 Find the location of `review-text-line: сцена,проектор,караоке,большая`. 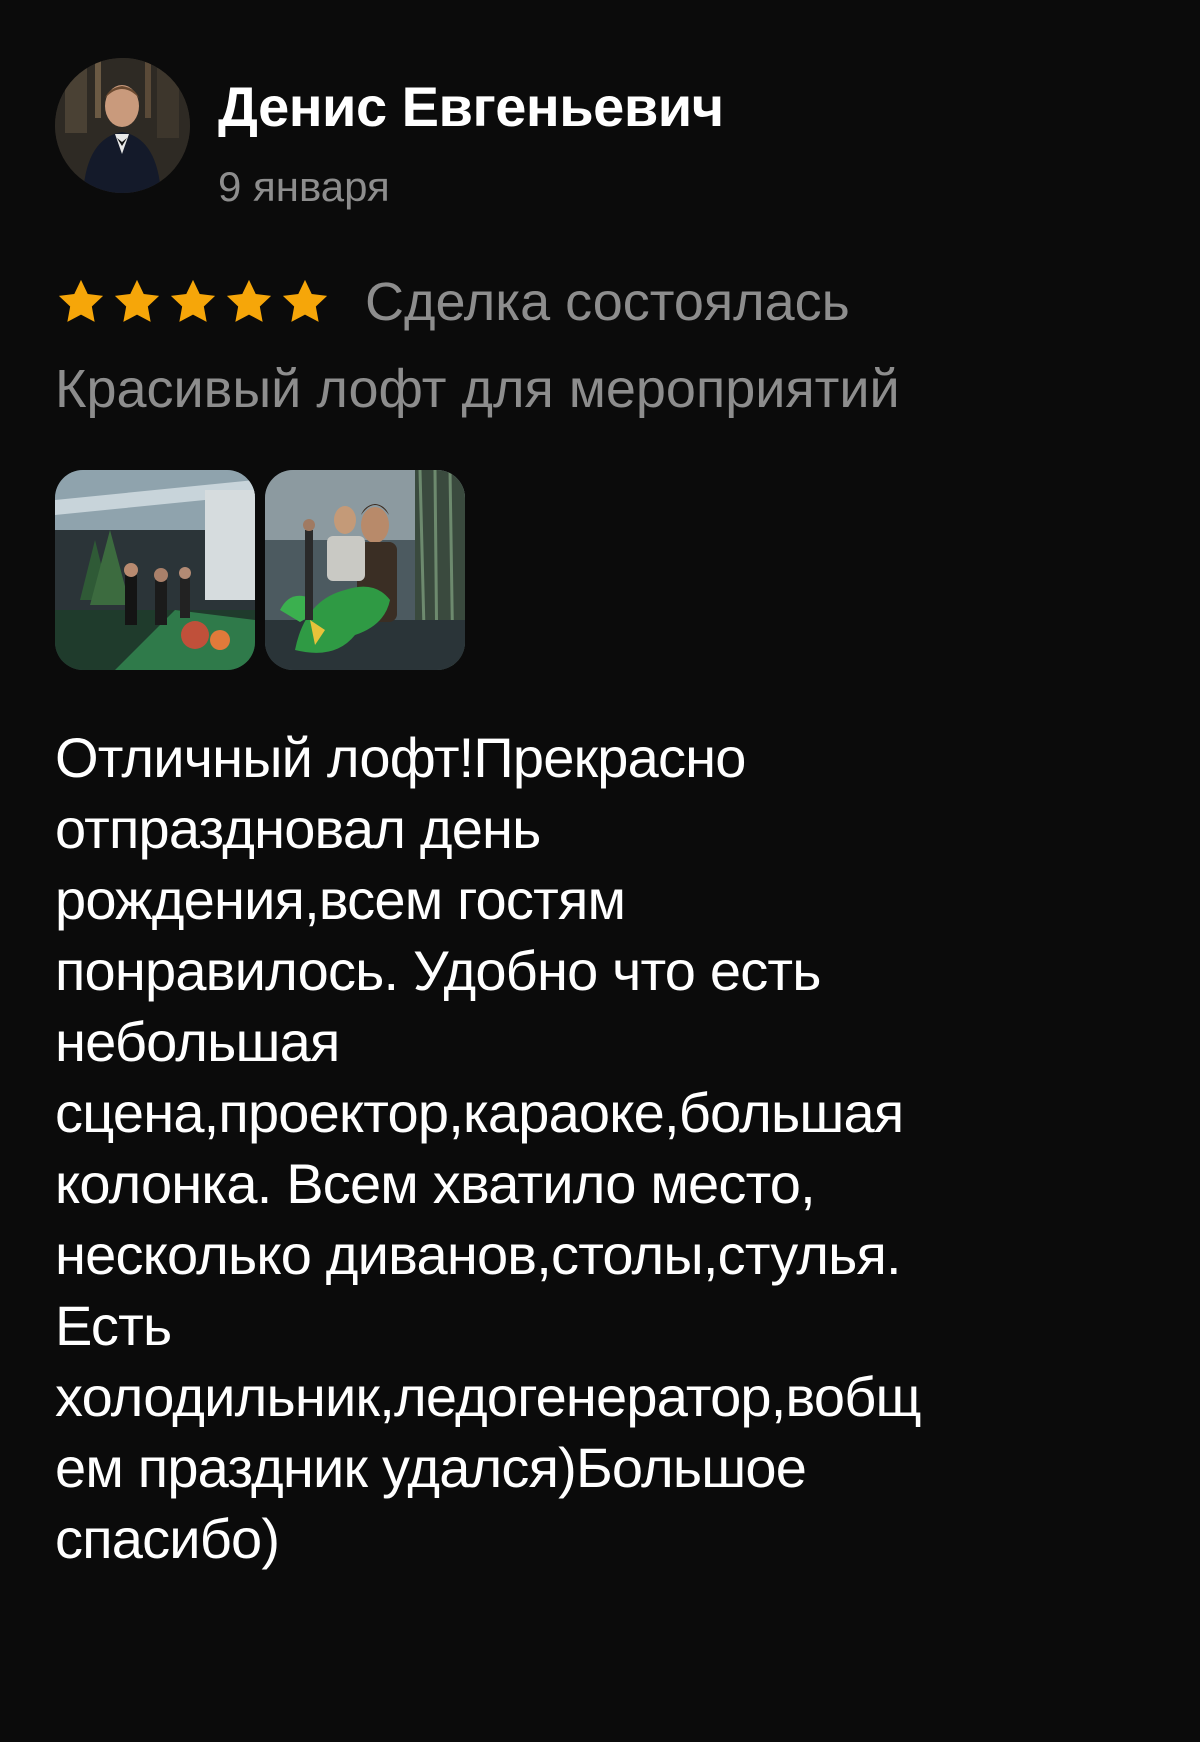

review-text-line: сцена,проектор,караоке,большая is located at coordinates (479, 1112).